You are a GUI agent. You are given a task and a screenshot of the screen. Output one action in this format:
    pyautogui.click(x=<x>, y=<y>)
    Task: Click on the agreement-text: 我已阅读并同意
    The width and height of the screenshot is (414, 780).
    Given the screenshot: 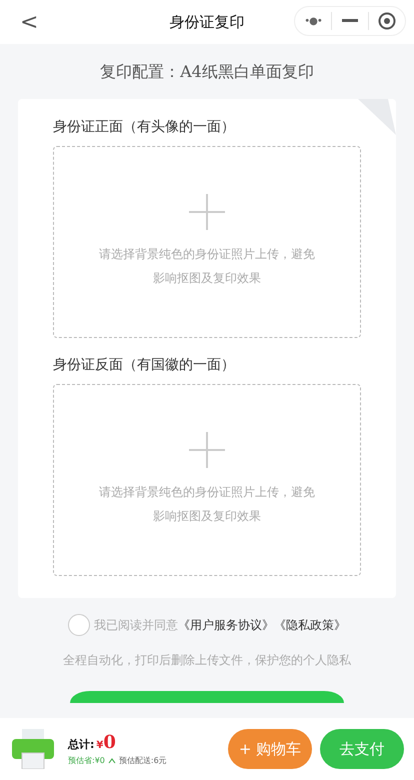 What is the action you would take?
    pyautogui.click(x=136, y=625)
    